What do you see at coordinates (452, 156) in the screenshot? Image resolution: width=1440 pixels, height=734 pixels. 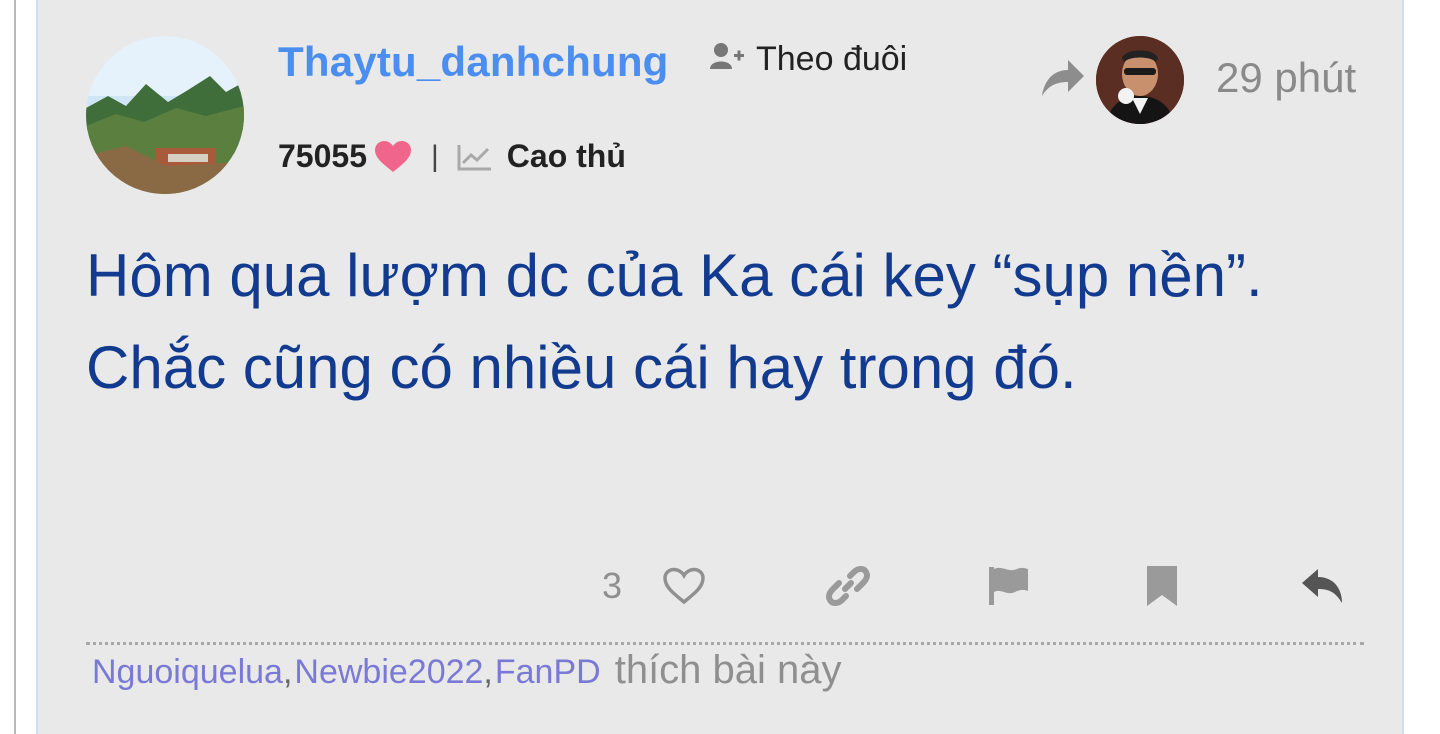 I see `author-stats: 75055 | Cao thủ` at bounding box center [452, 156].